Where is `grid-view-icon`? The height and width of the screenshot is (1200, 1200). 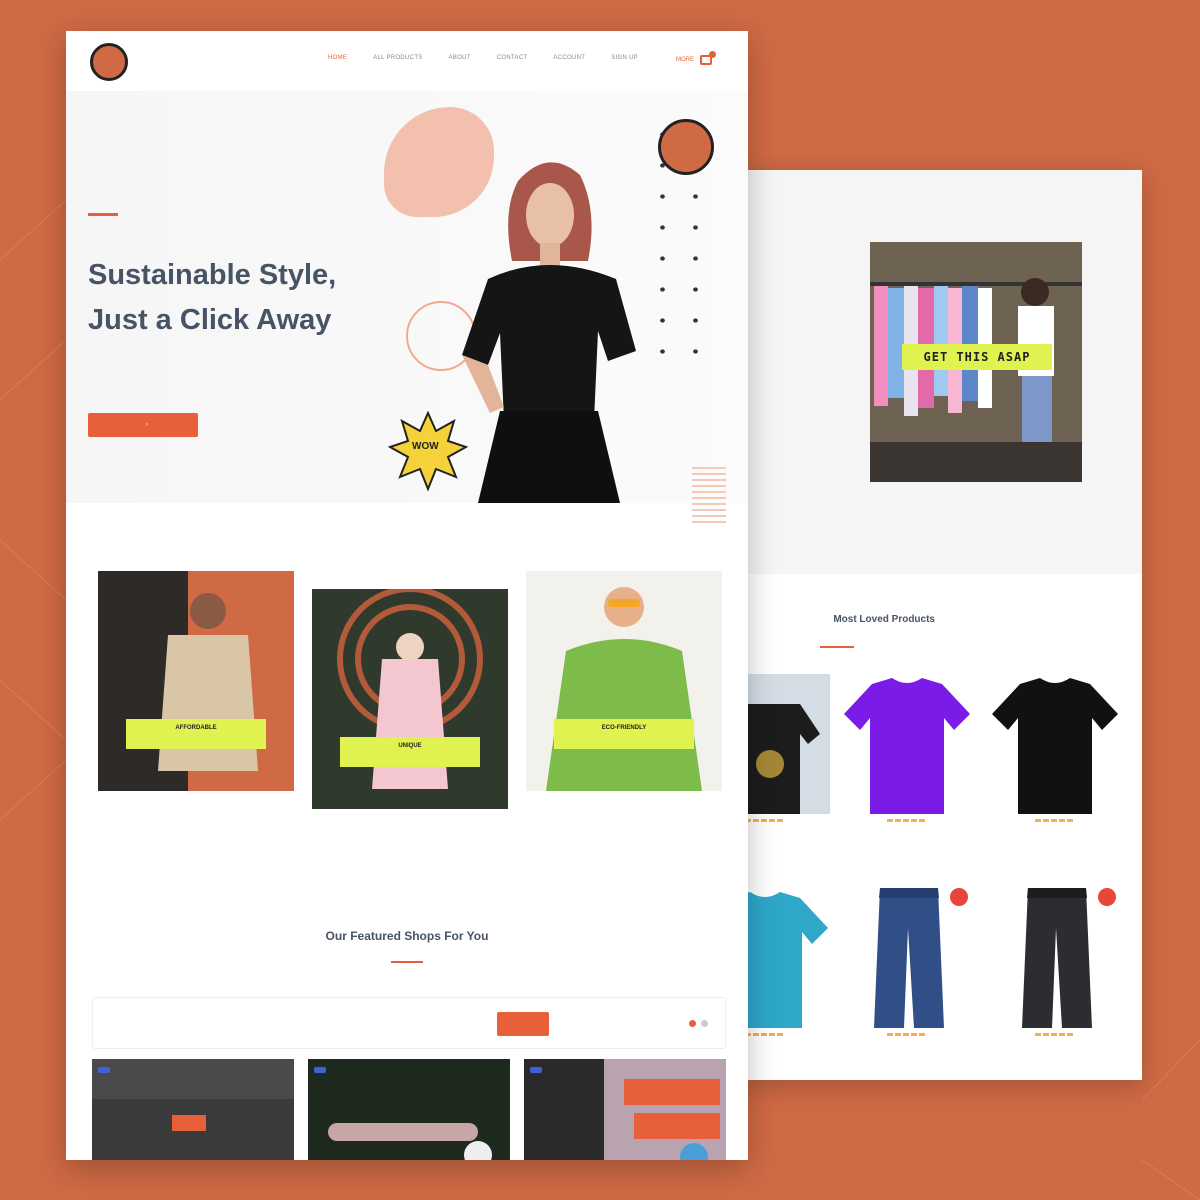 grid-view-icon is located at coordinates (692, 1023).